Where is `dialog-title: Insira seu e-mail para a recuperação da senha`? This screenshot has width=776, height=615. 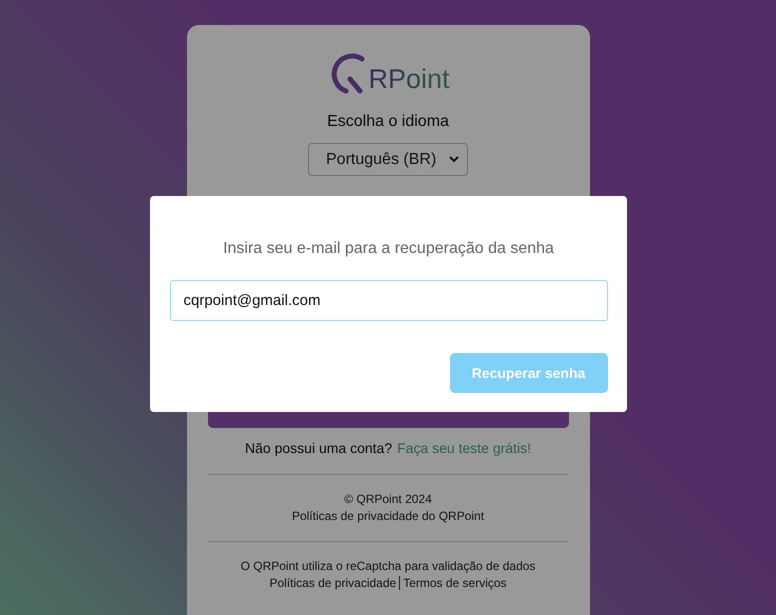 dialog-title: Insira seu e-mail para a recuperação da senha is located at coordinates (388, 249).